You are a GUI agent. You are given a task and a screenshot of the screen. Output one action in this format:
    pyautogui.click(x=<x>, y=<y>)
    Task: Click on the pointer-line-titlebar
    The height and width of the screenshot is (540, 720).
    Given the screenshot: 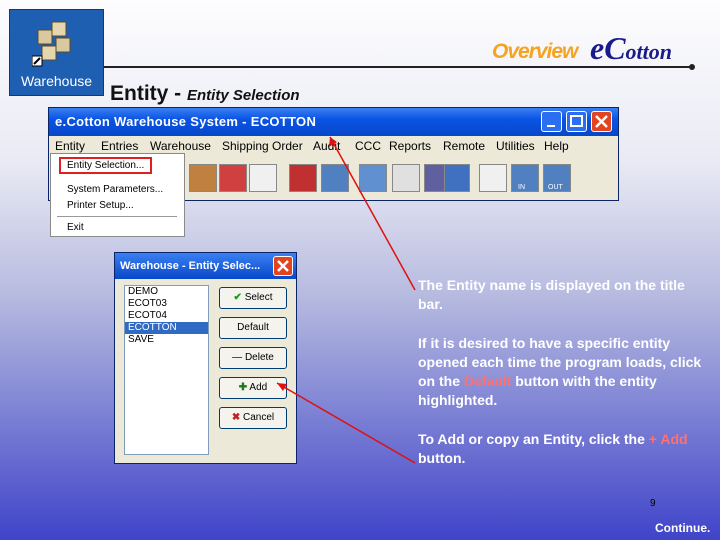 What is the action you would take?
    pyautogui.click(x=372, y=213)
    